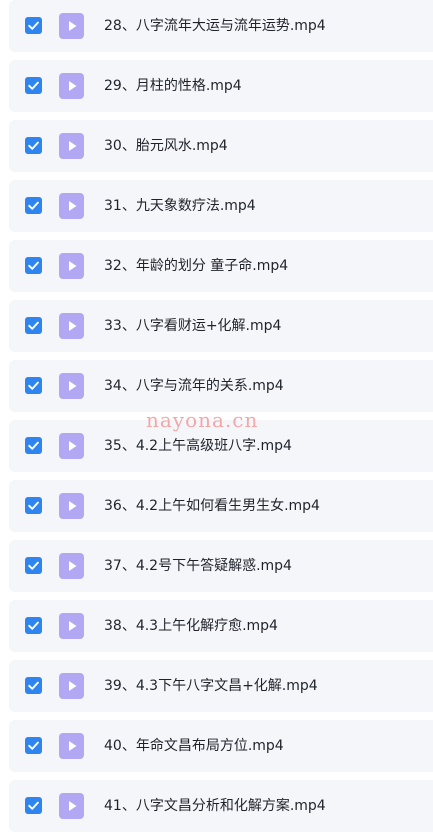 The width and height of the screenshot is (433, 838). What do you see at coordinates (198, 566) in the screenshot?
I see `file-name: 37、4.2号下午答疑解惑.mp4` at bounding box center [198, 566].